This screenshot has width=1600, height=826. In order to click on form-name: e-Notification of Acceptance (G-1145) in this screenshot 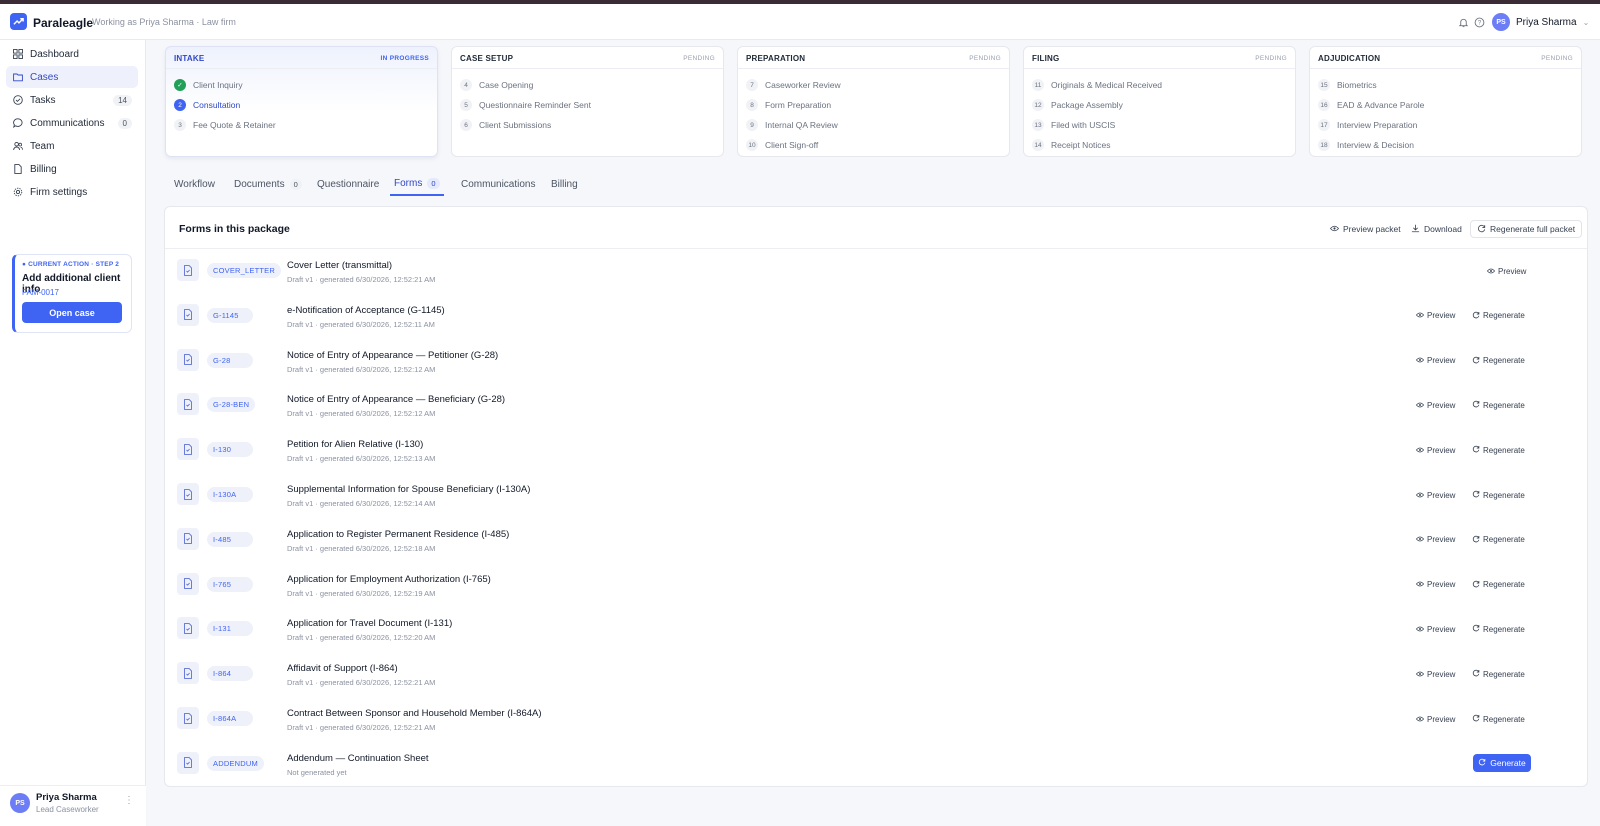, I will do `click(366, 310)`.